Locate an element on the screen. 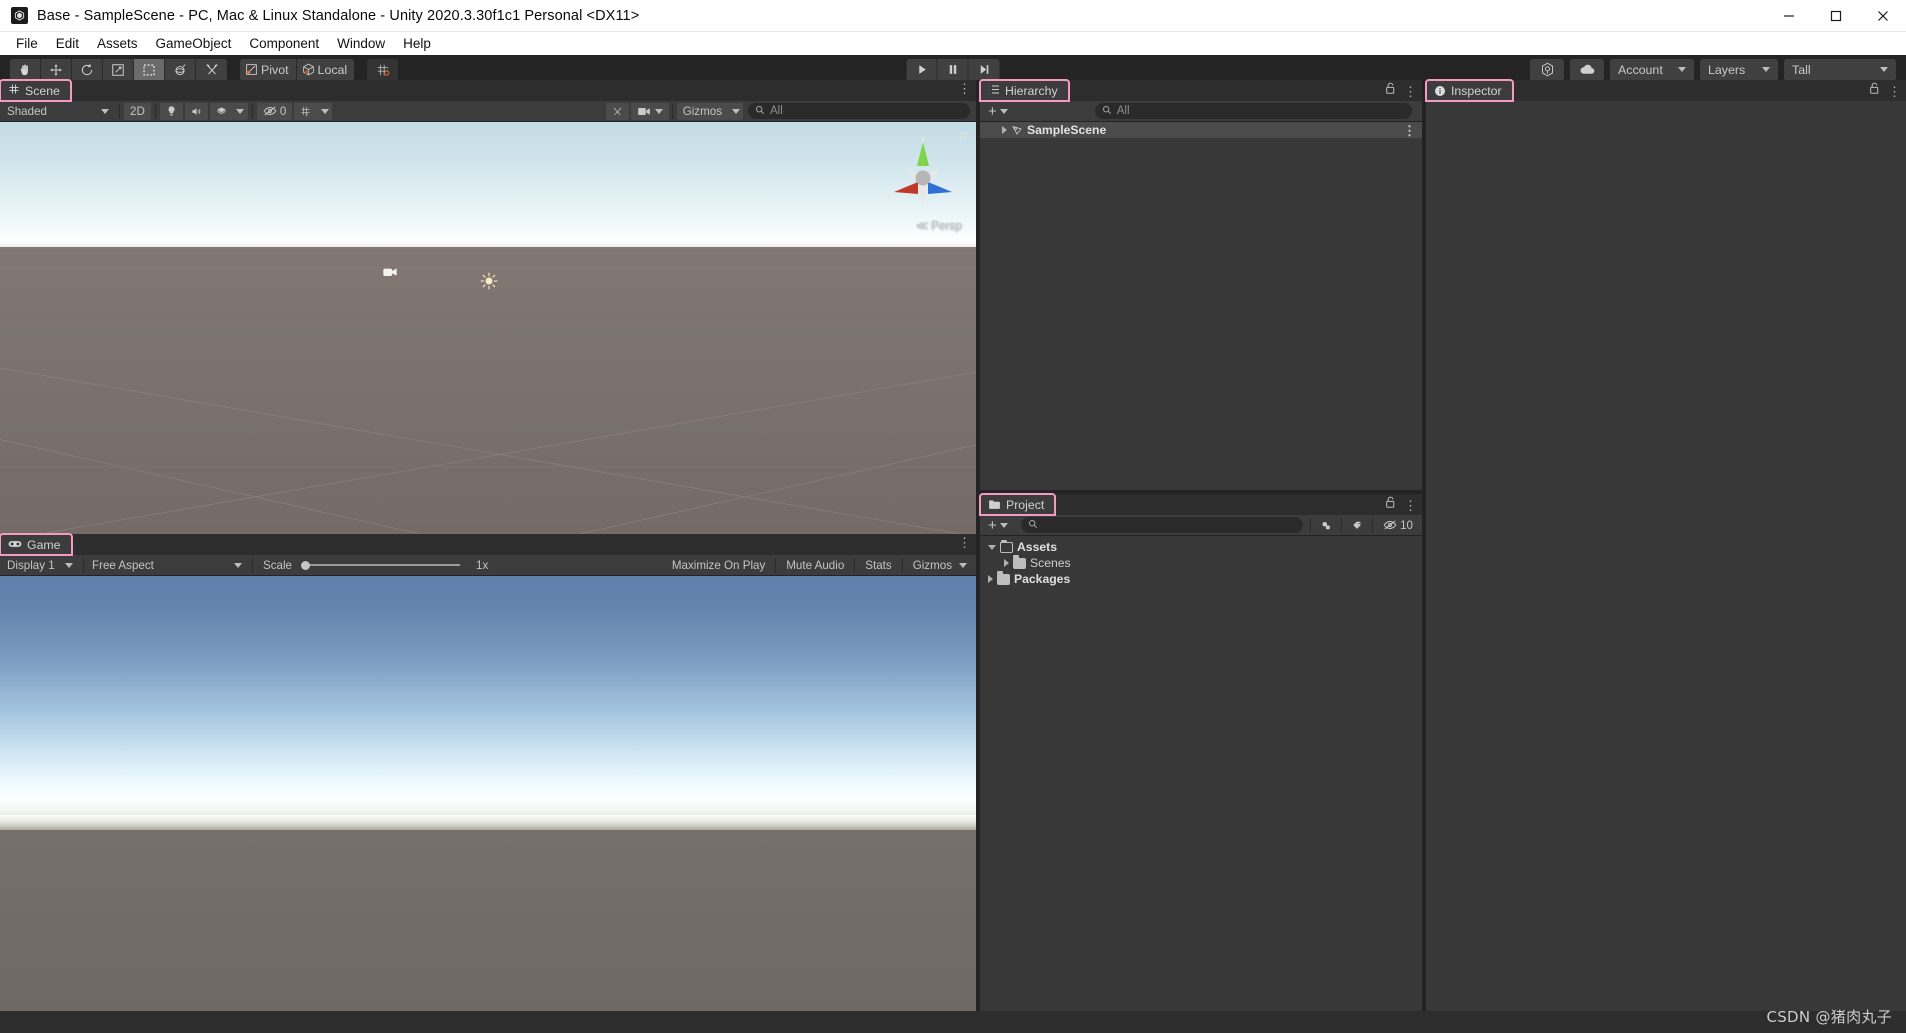 Image resolution: width=1906 pixels, height=1033 pixels. gizmos-dropdown is located at coordinates (735, 111).